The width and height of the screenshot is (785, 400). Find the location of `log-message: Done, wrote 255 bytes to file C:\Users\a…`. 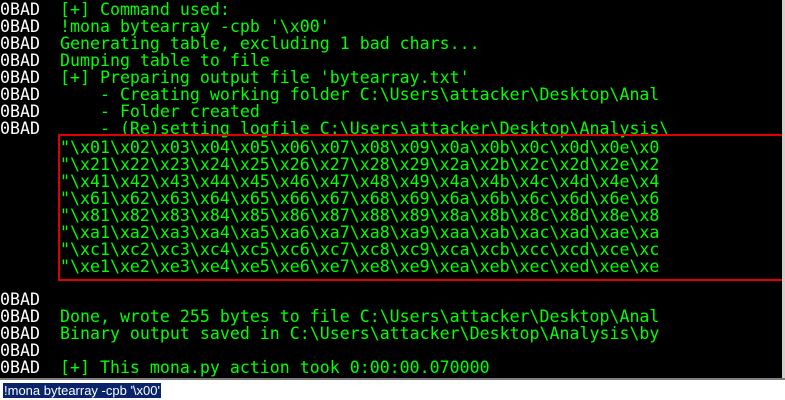

log-message: Done, wrote 255 bytes to file C:\Users\a… is located at coordinates (360, 316).